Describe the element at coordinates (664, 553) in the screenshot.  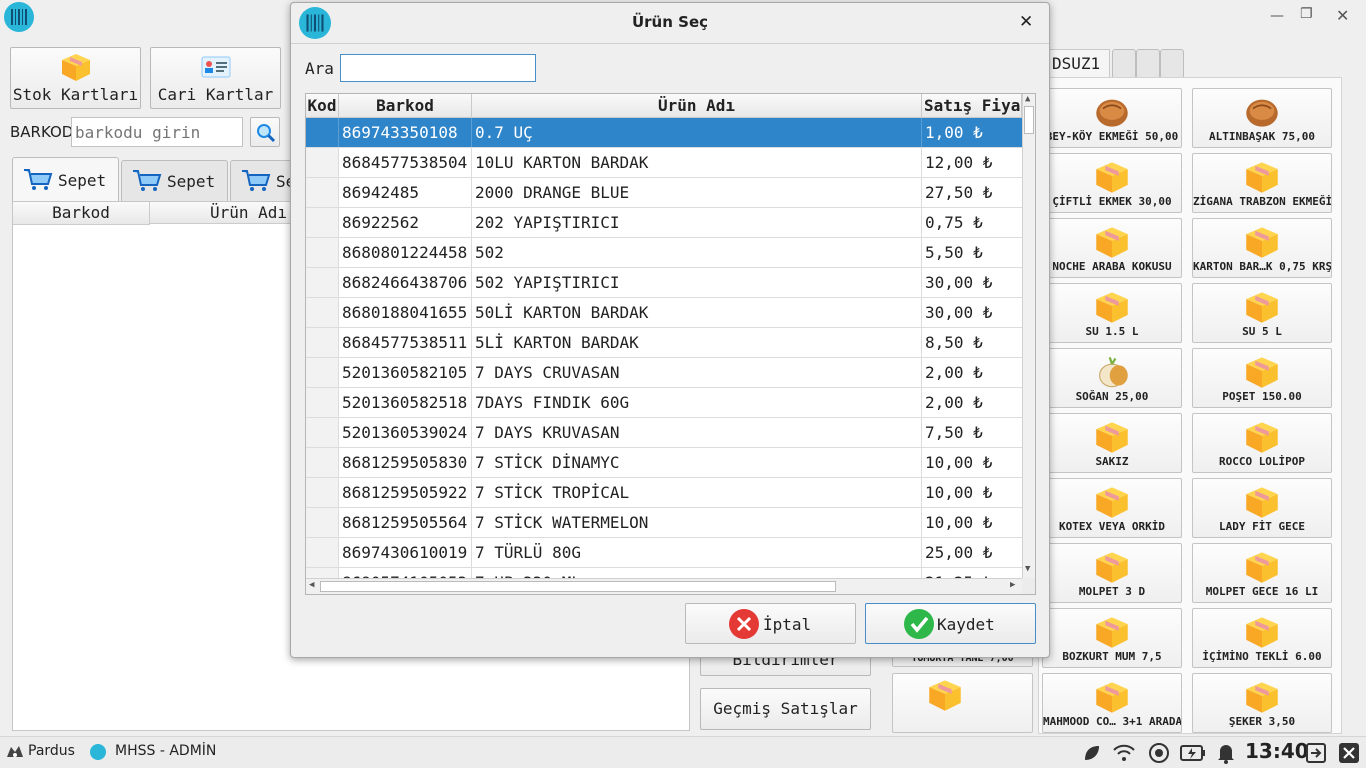
I see `table-row: 8697430610019 7 TÜRLÜ 80G 25,00 ₺` at that location.